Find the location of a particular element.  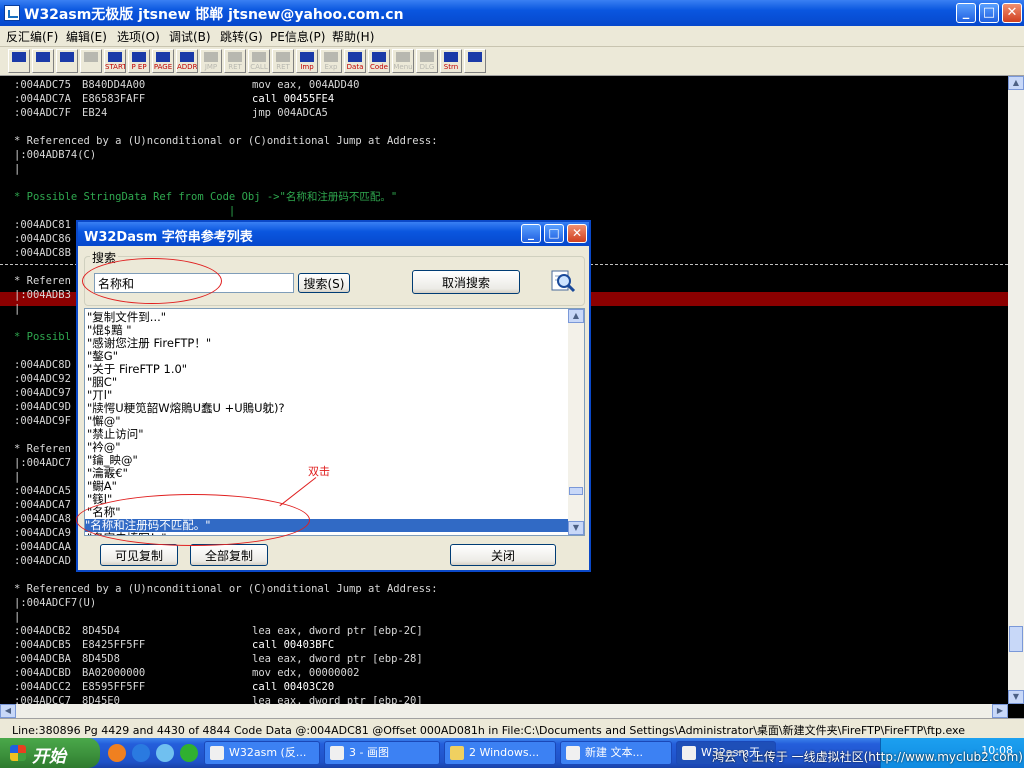

string-list-item: "衿@" is located at coordinates (327, 447).